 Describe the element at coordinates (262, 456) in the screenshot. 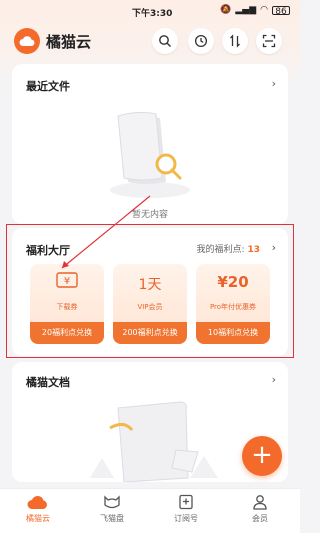

I see `add-button: +` at that location.